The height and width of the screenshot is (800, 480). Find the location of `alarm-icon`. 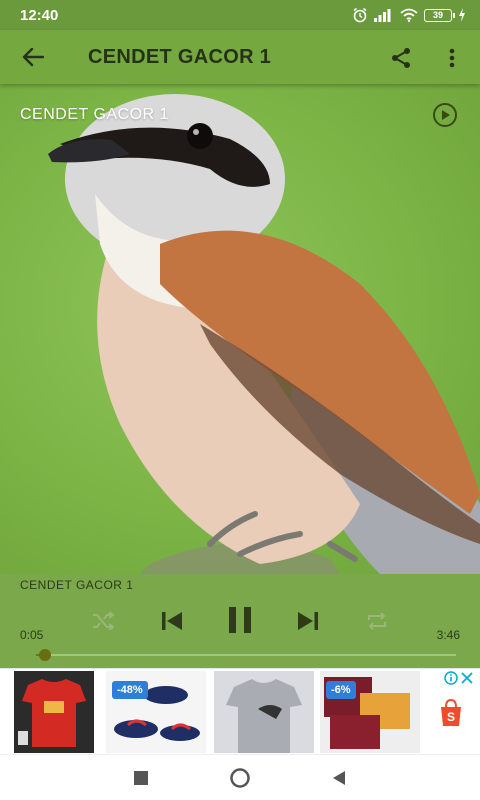

alarm-icon is located at coordinates (360, 15).